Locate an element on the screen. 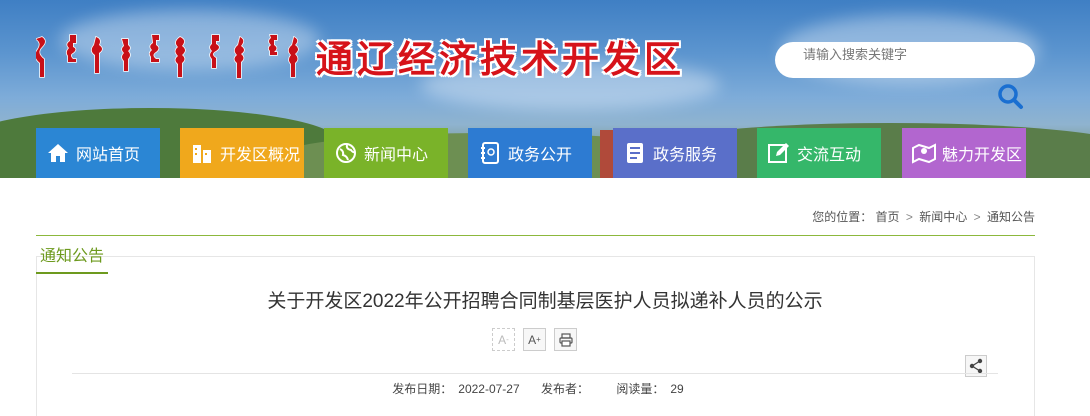  section-title: 通知公告 is located at coordinates (72, 258).